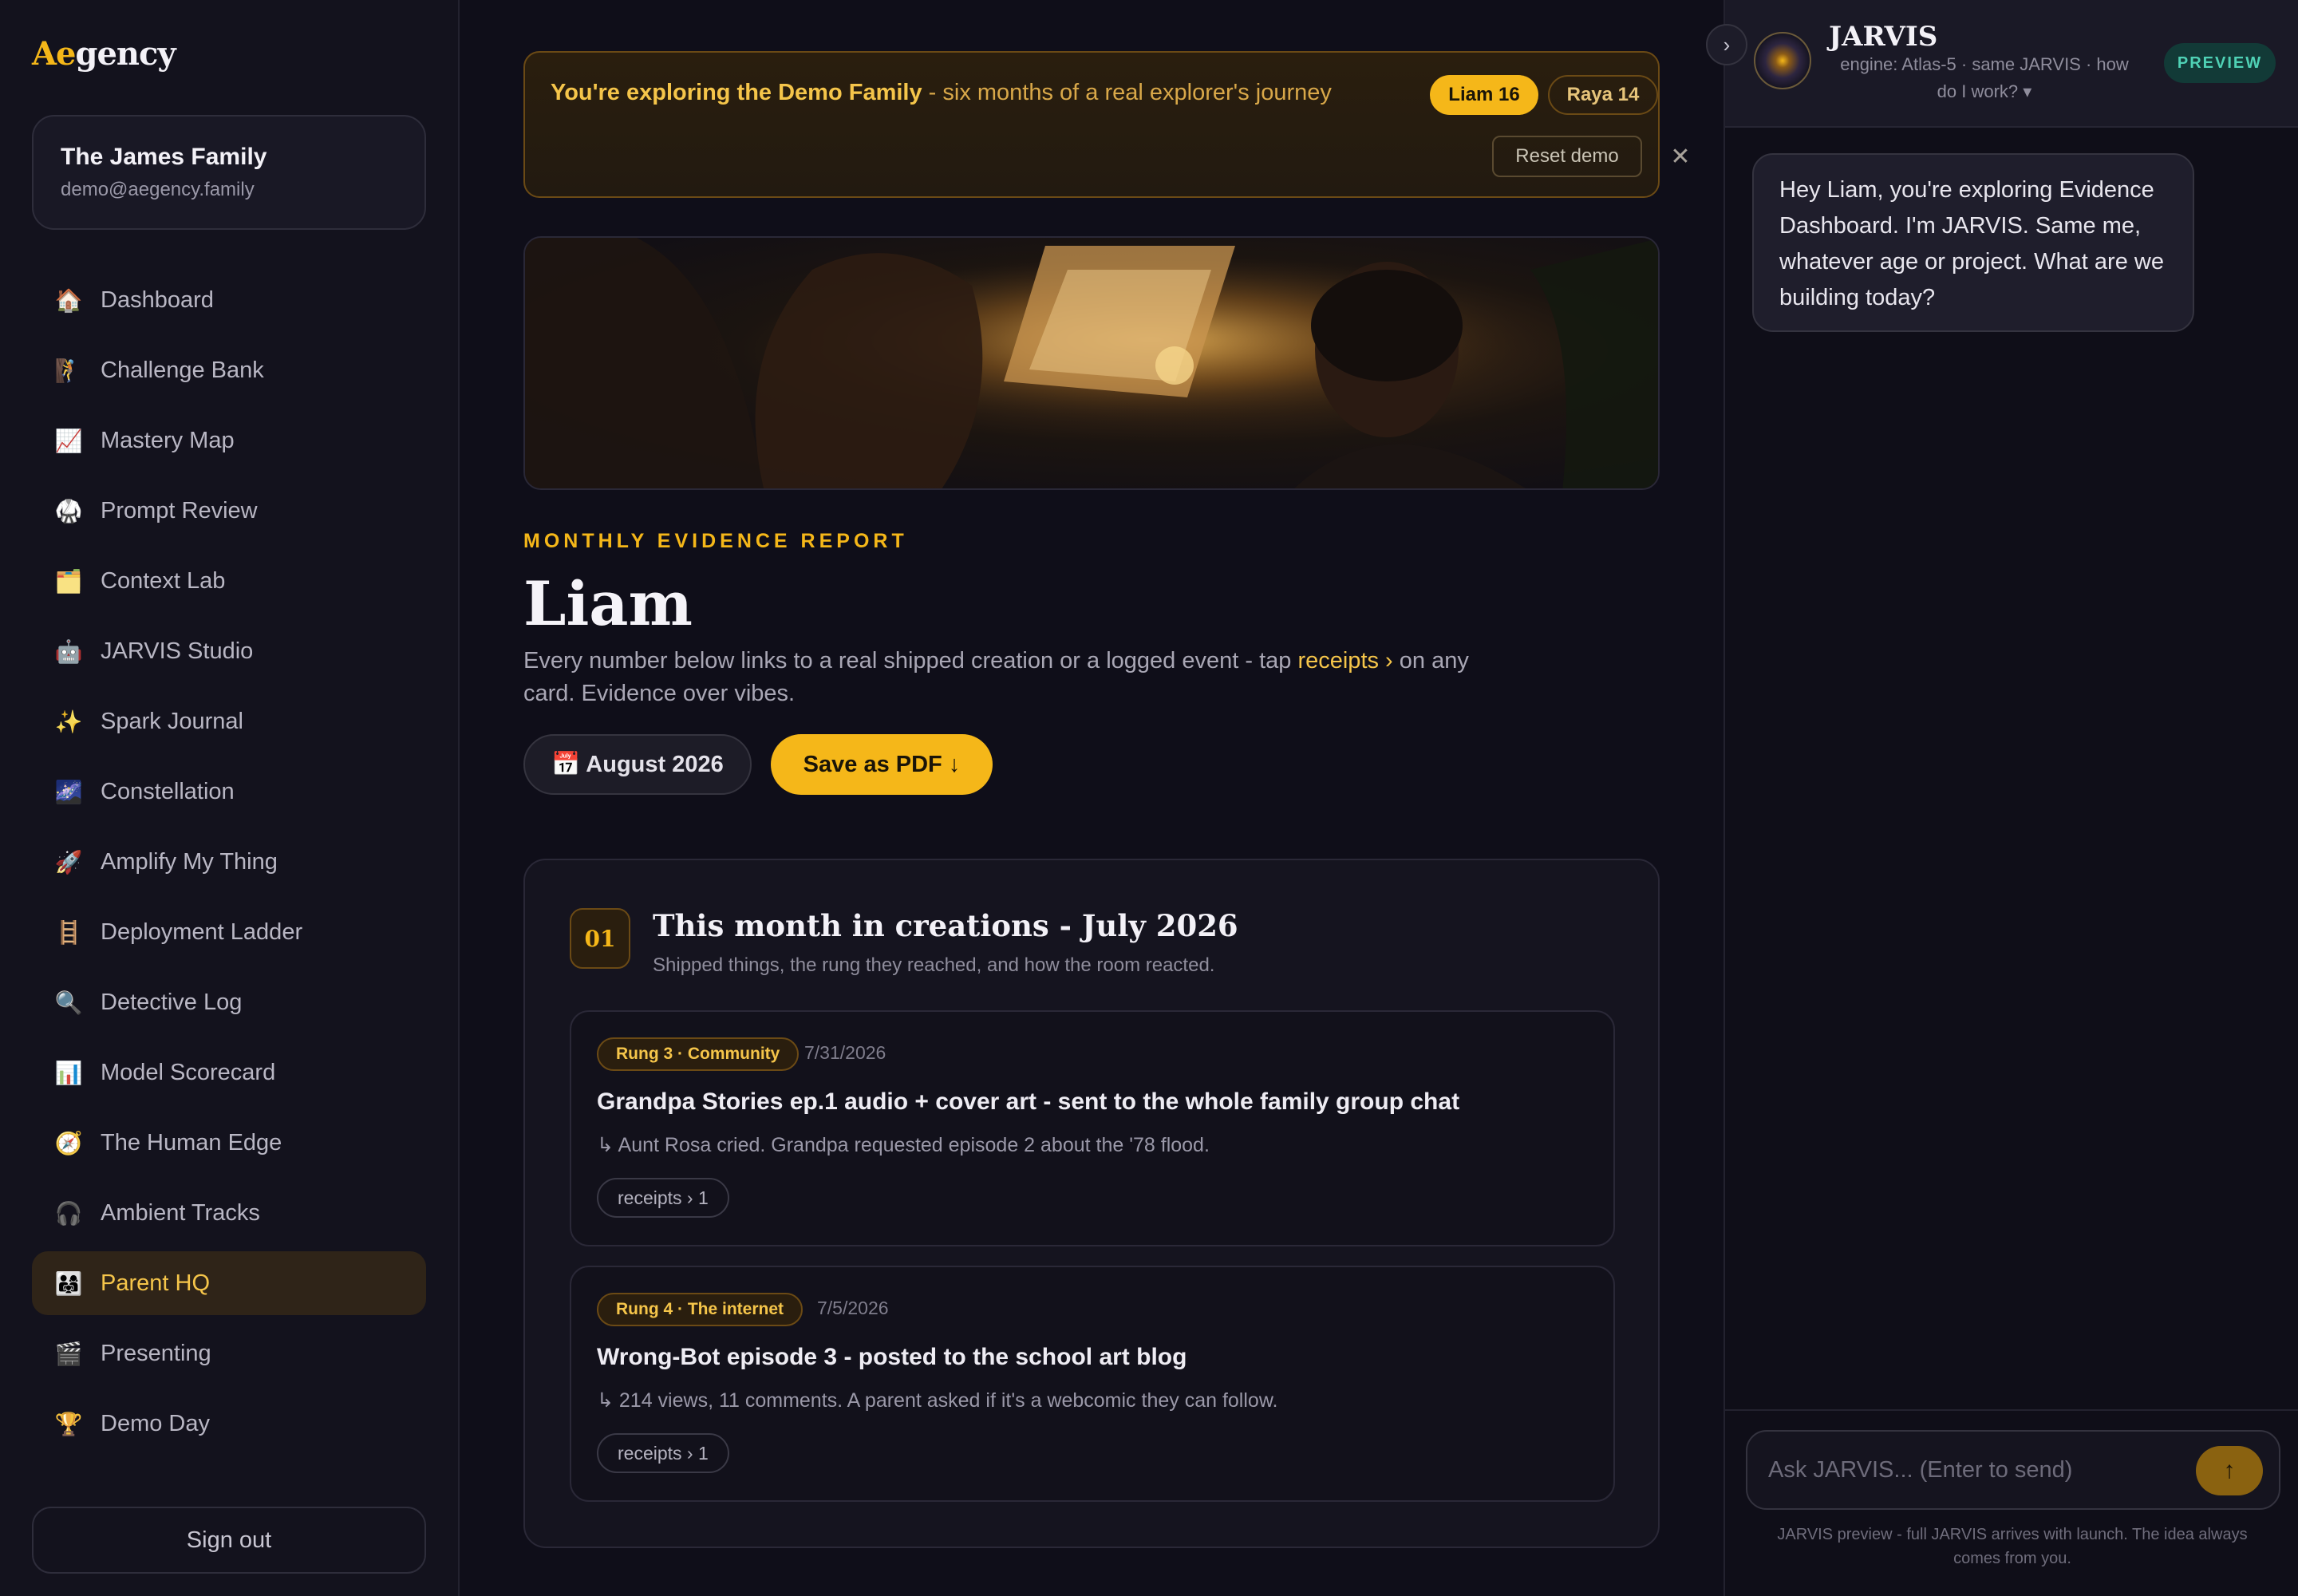  Describe the element at coordinates (54, 54) in the screenshot. I see `logo-accent: Ae` at that location.